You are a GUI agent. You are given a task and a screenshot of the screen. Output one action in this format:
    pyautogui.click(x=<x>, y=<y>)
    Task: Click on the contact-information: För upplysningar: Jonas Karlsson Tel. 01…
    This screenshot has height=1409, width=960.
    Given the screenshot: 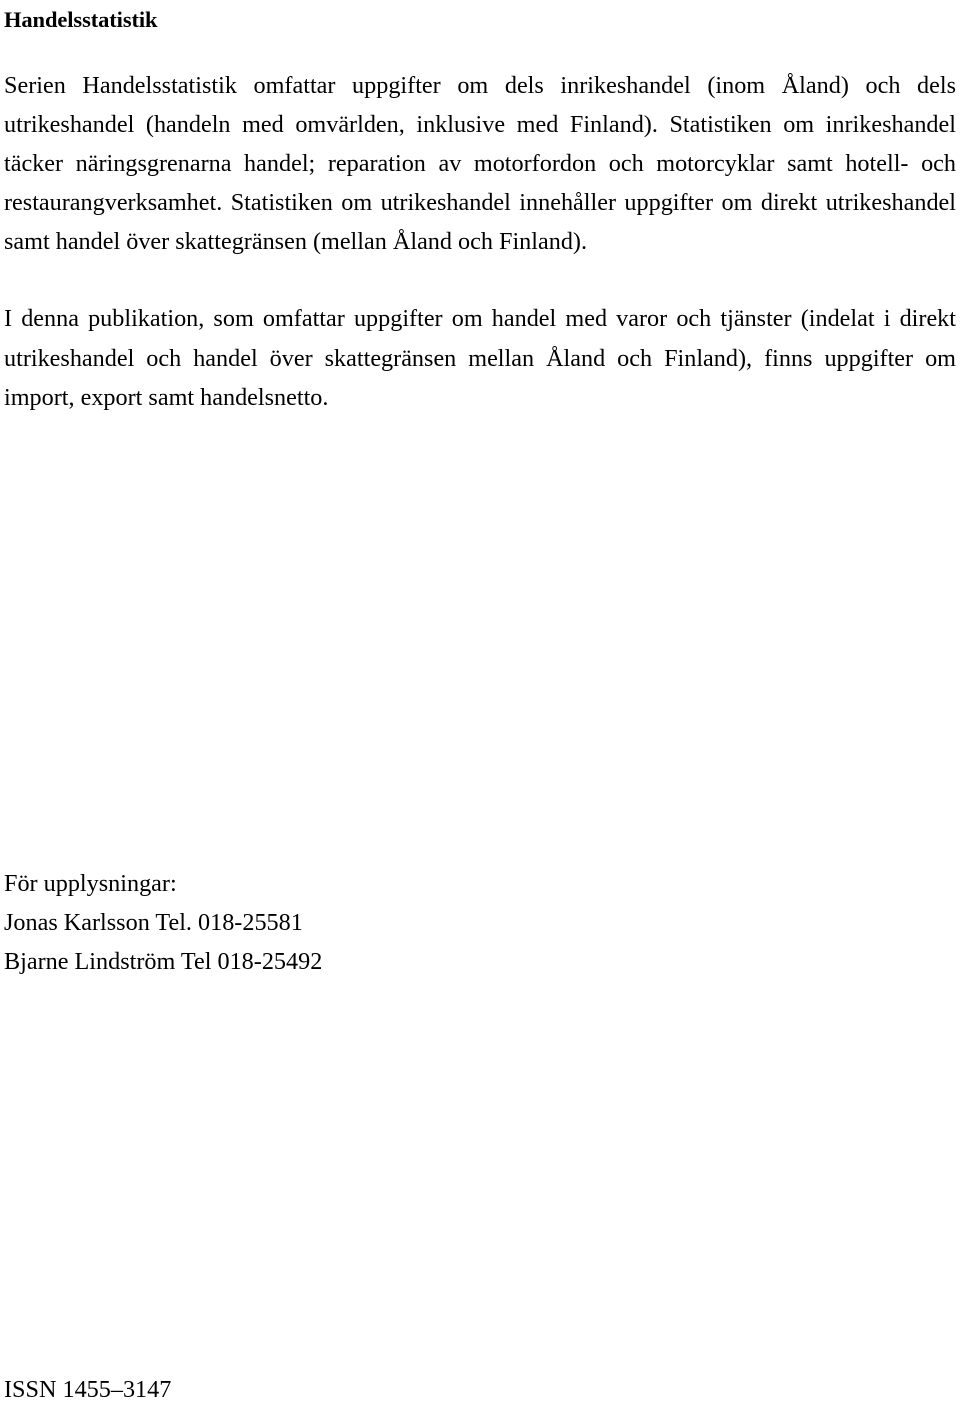 What is the action you would take?
    pyautogui.click(x=354, y=922)
    